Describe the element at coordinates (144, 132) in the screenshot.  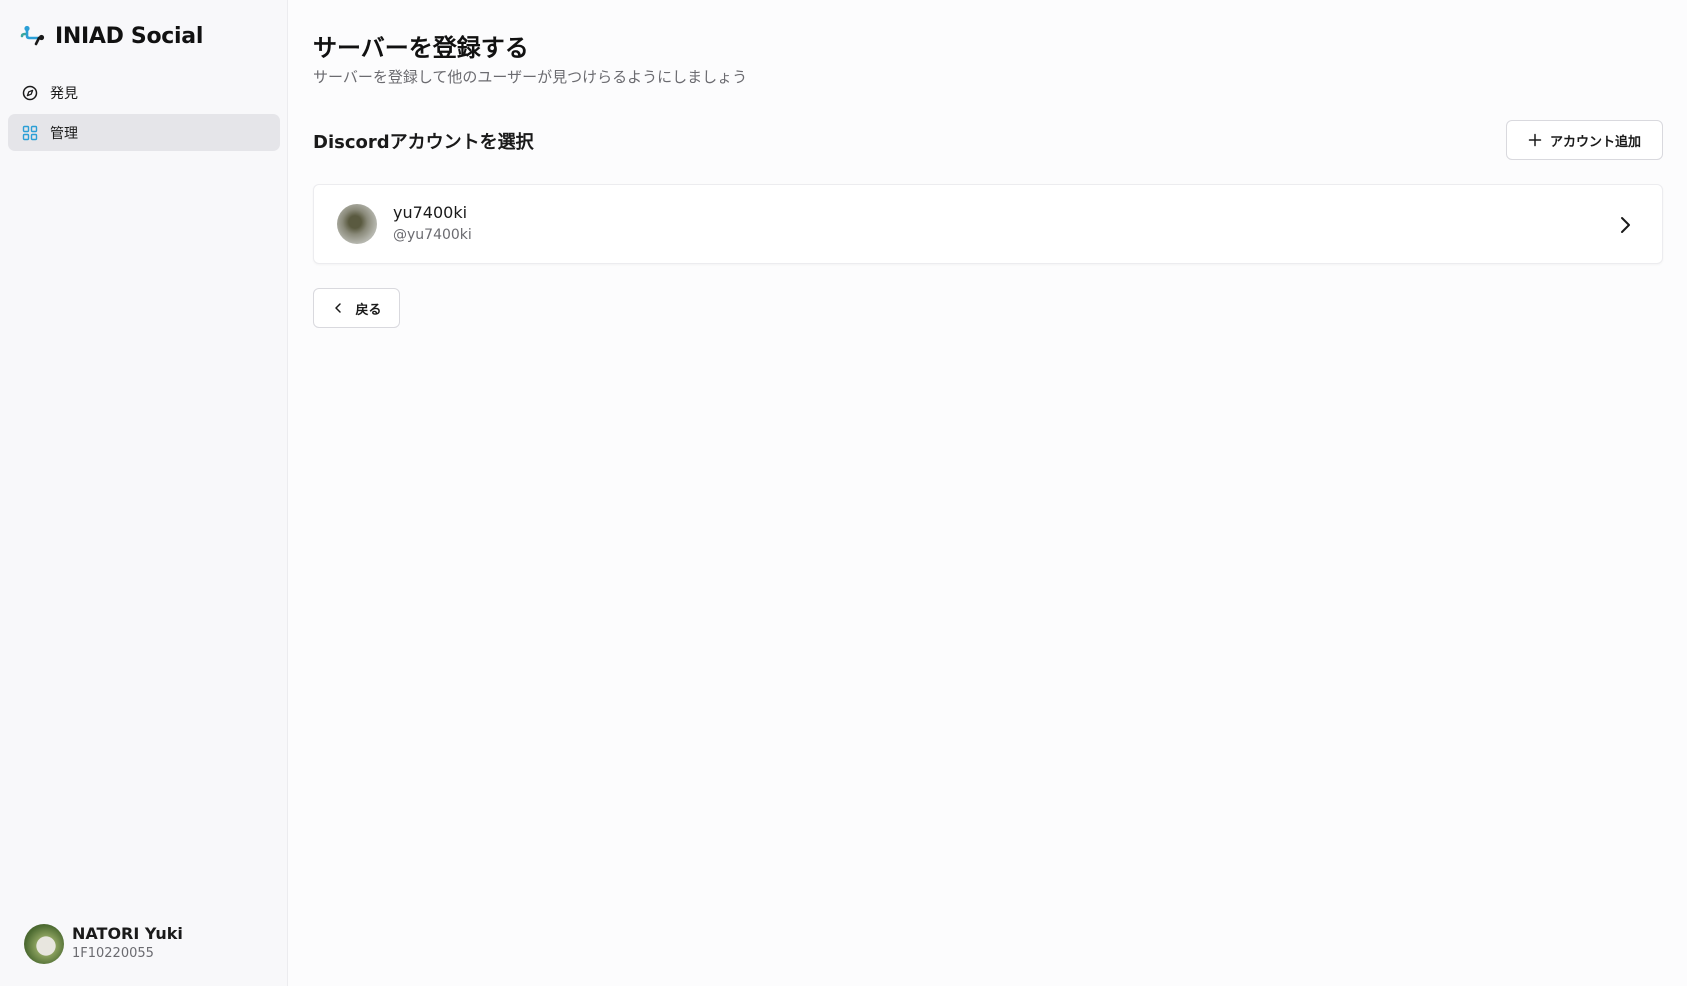
I see `sidebar-item-manage: 管理` at that location.